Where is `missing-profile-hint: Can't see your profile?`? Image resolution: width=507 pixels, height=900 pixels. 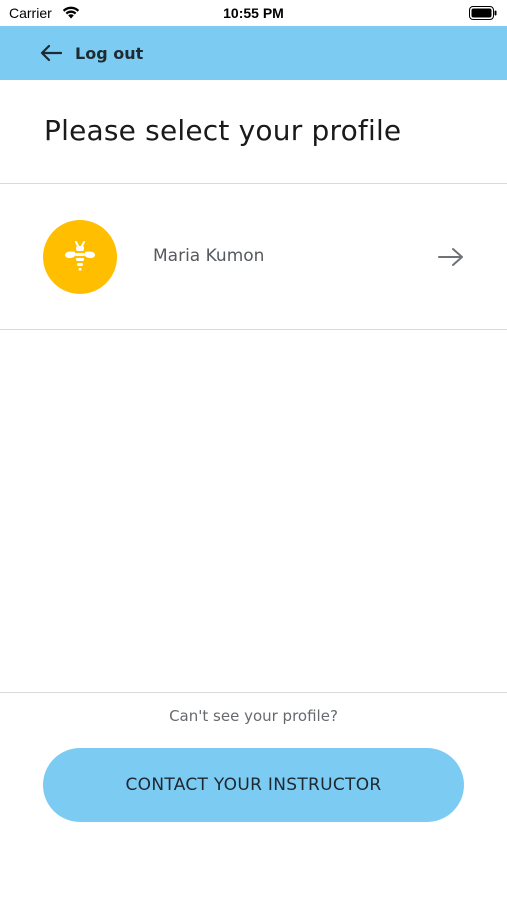
missing-profile-hint: Can't see your profile? is located at coordinates (253, 716).